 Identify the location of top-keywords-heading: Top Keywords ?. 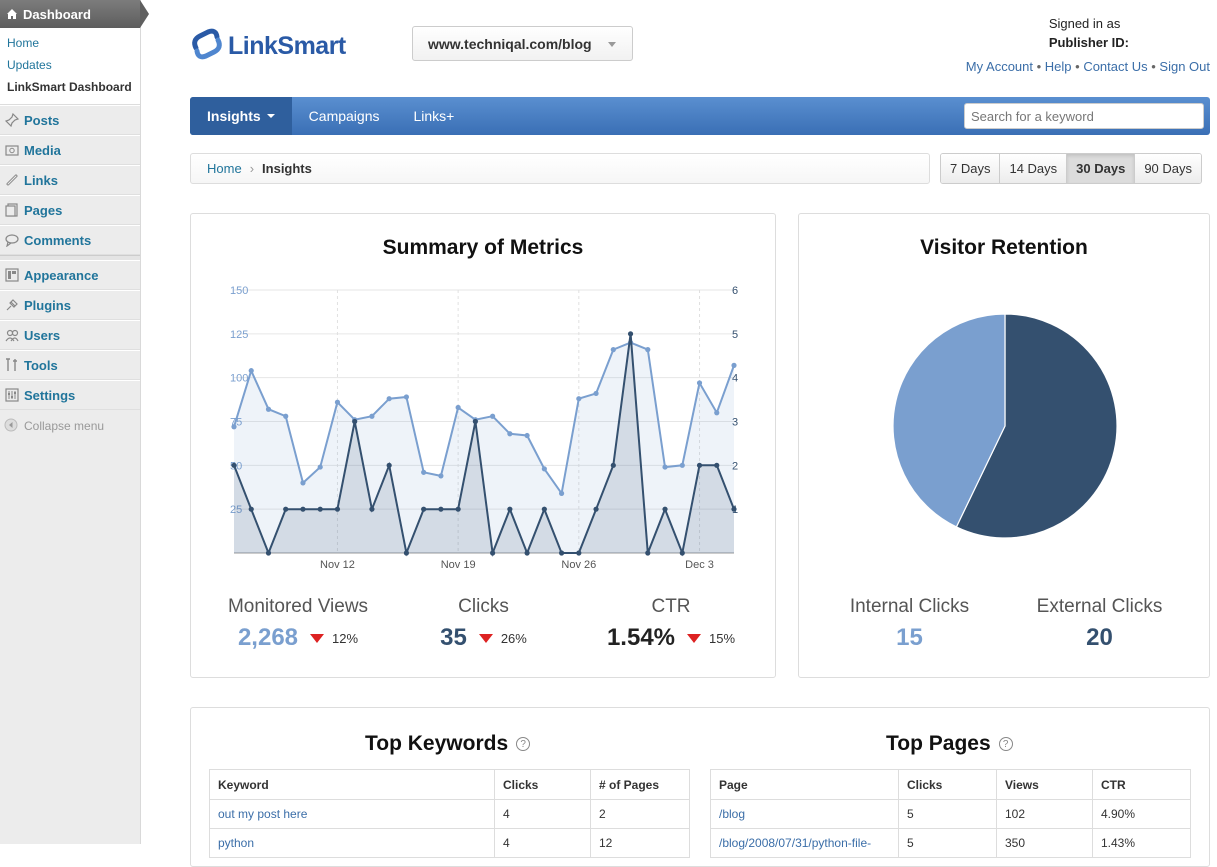
(448, 744).